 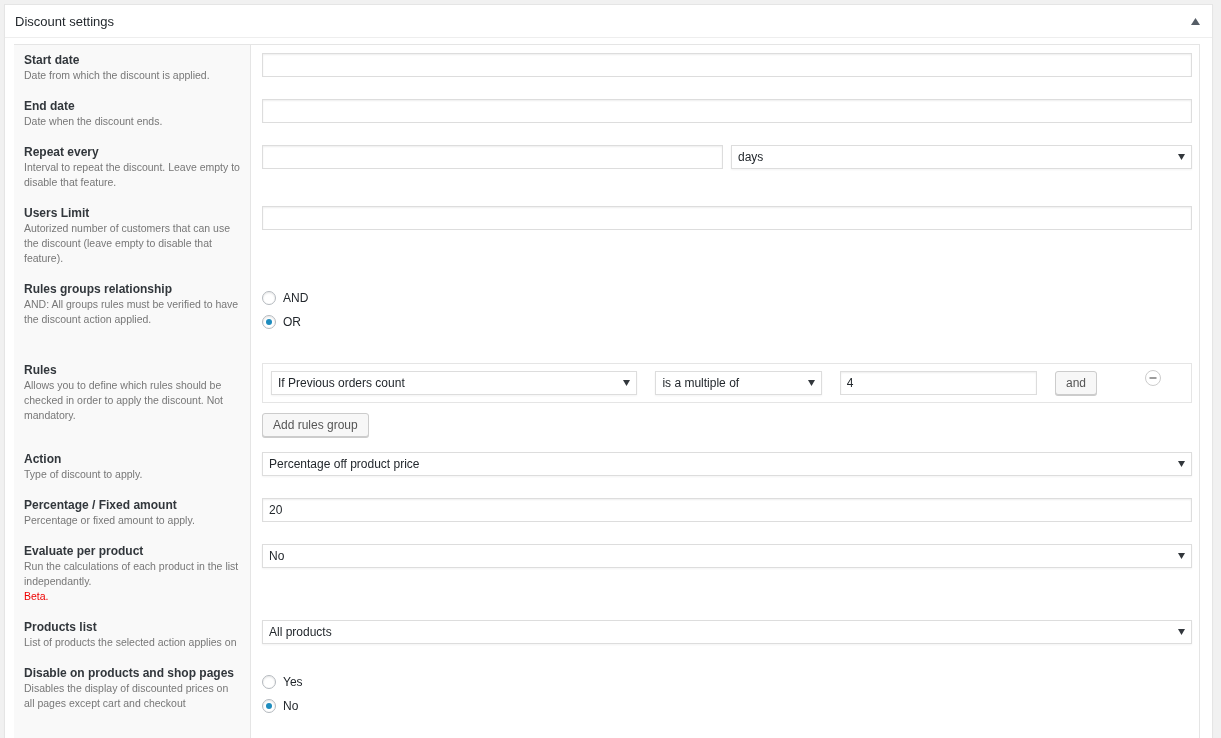 I want to click on field-description: Disables the display of discounted prices on all pages except cart and checkout, so click(x=127, y=696).